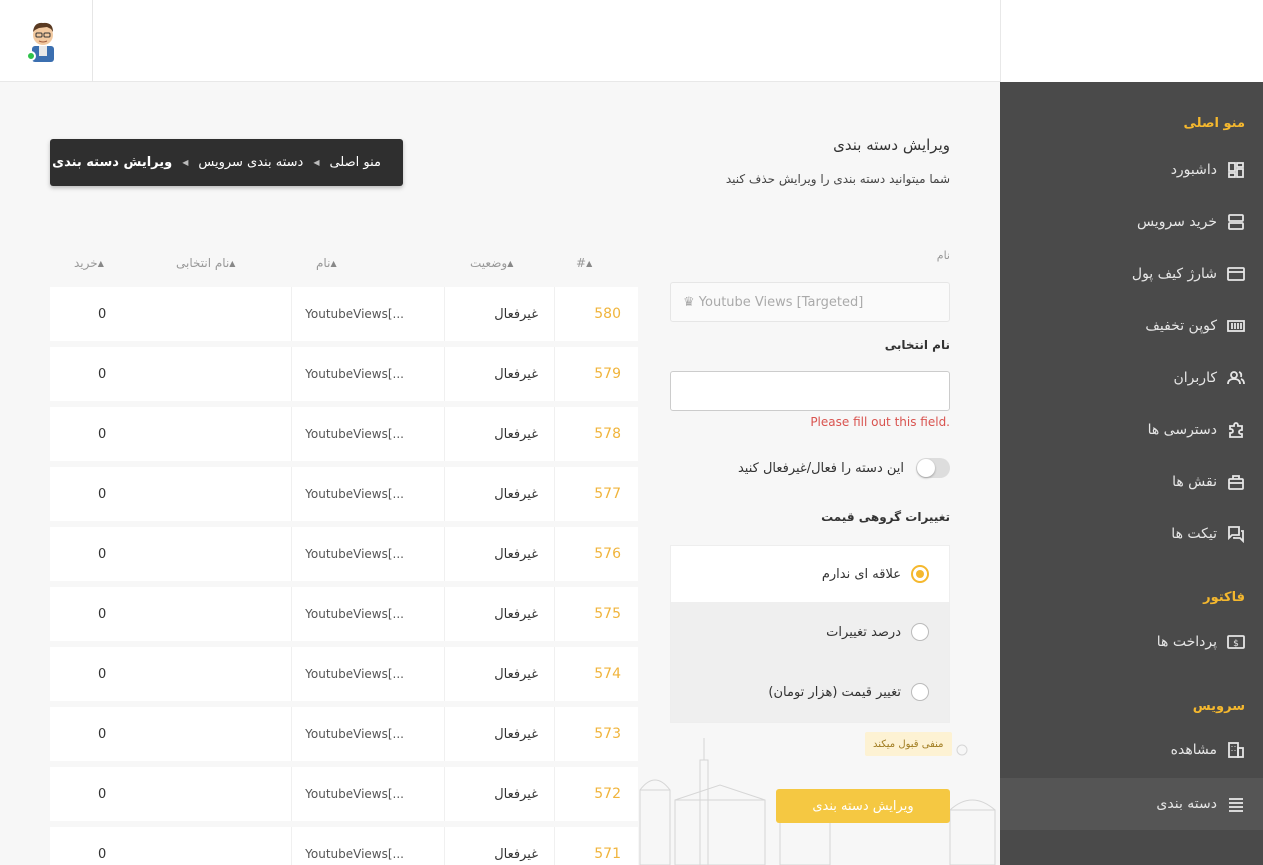 Image resolution: width=1263 pixels, height=865 pixels. What do you see at coordinates (891, 145) in the screenshot?
I see `page-title: ویرایش دسته بندی` at bounding box center [891, 145].